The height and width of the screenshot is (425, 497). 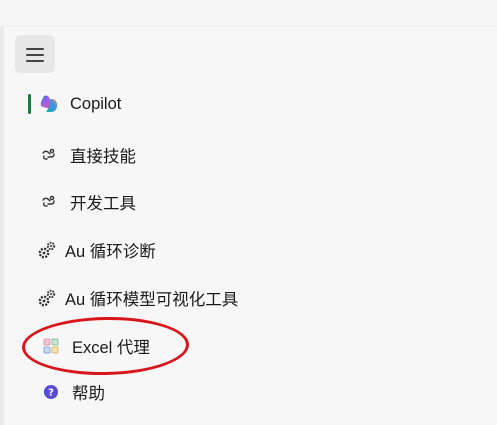 I want to click on nav-item-label: 帮助, so click(x=88, y=394).